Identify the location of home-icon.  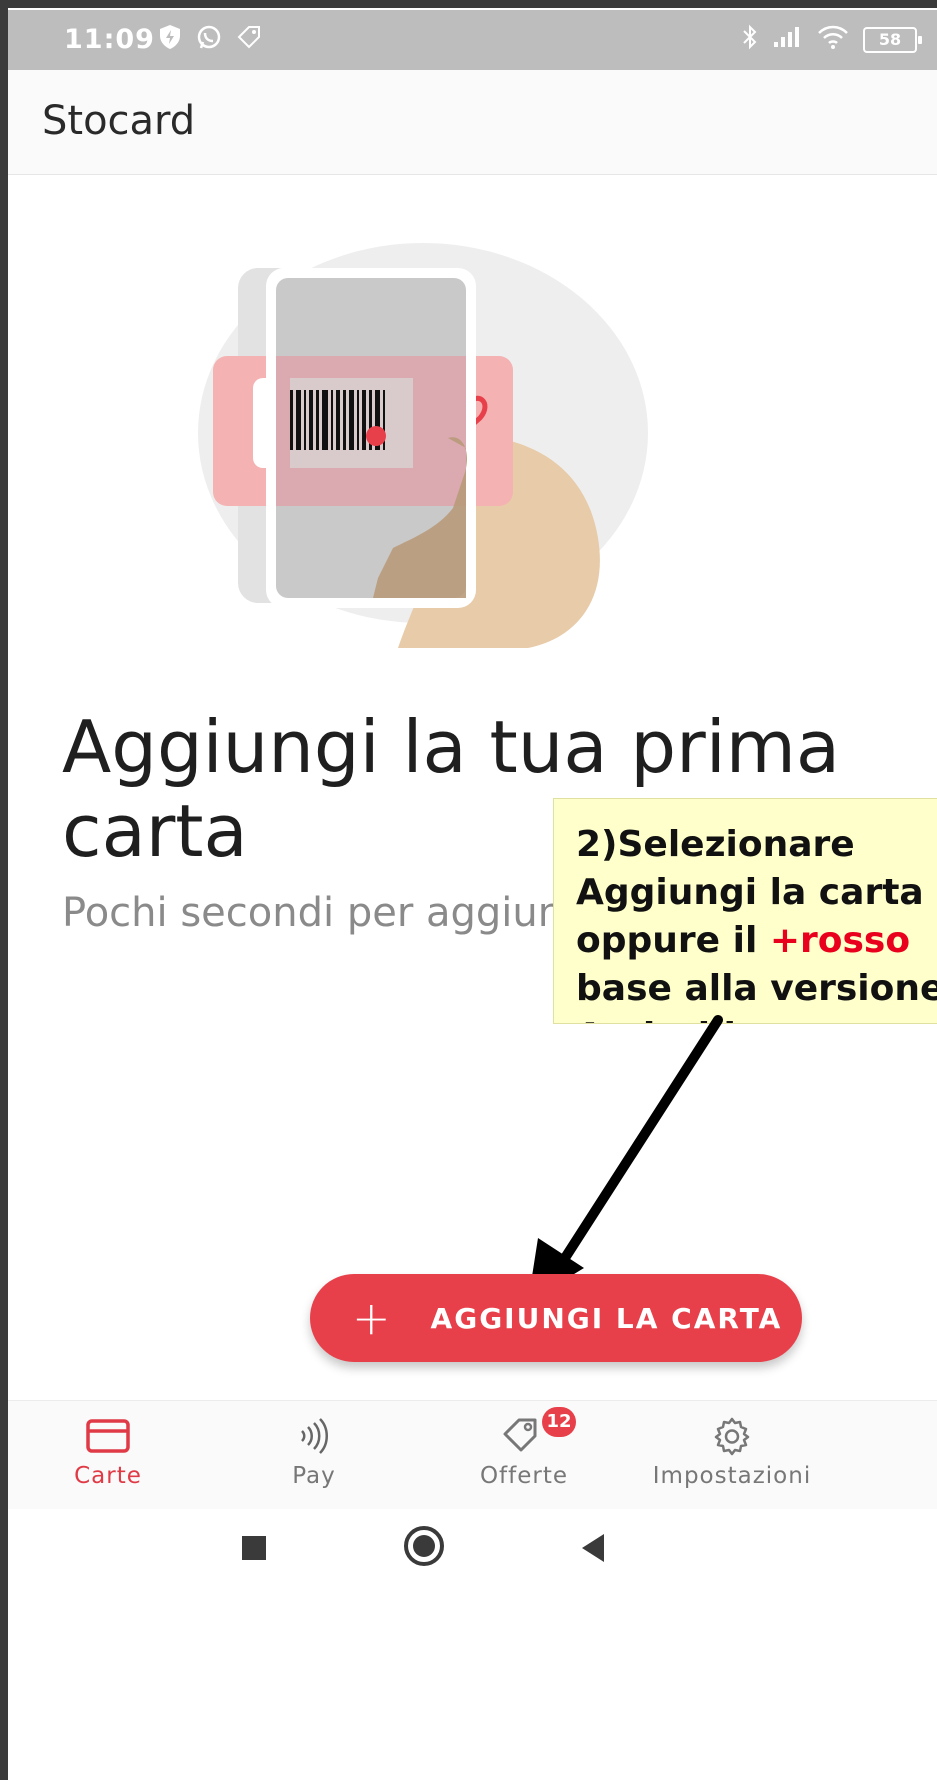
(424, 1546).